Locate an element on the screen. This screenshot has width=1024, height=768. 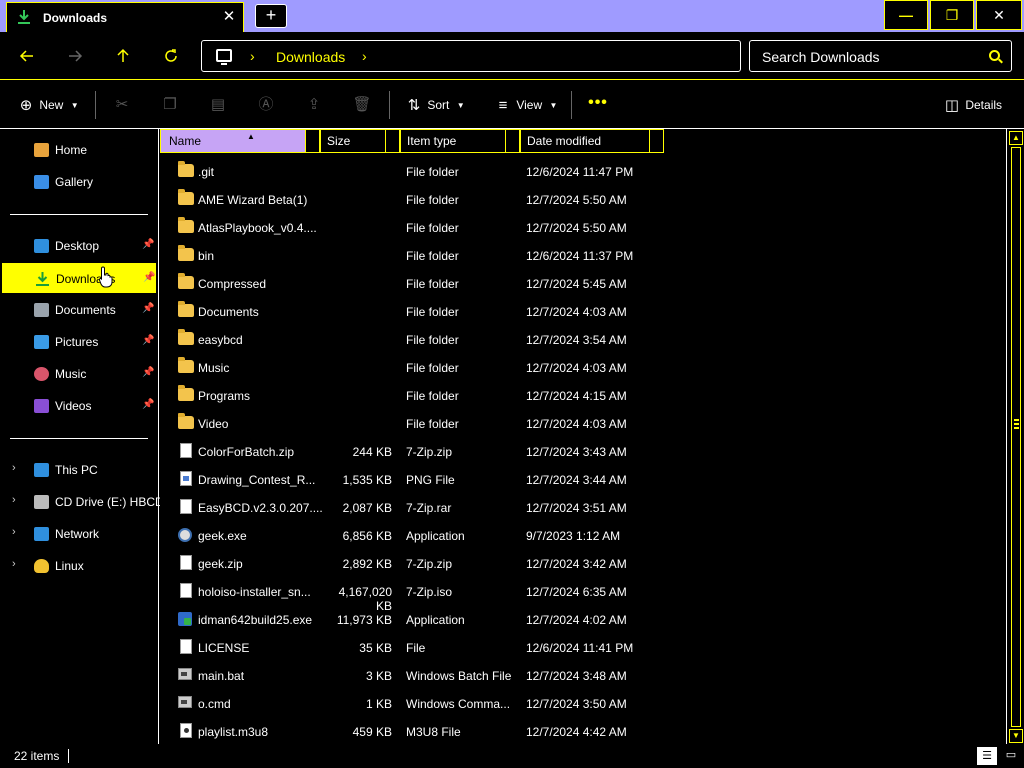
view-button: ≡ View ▼ is located at coordinates (525, 105).